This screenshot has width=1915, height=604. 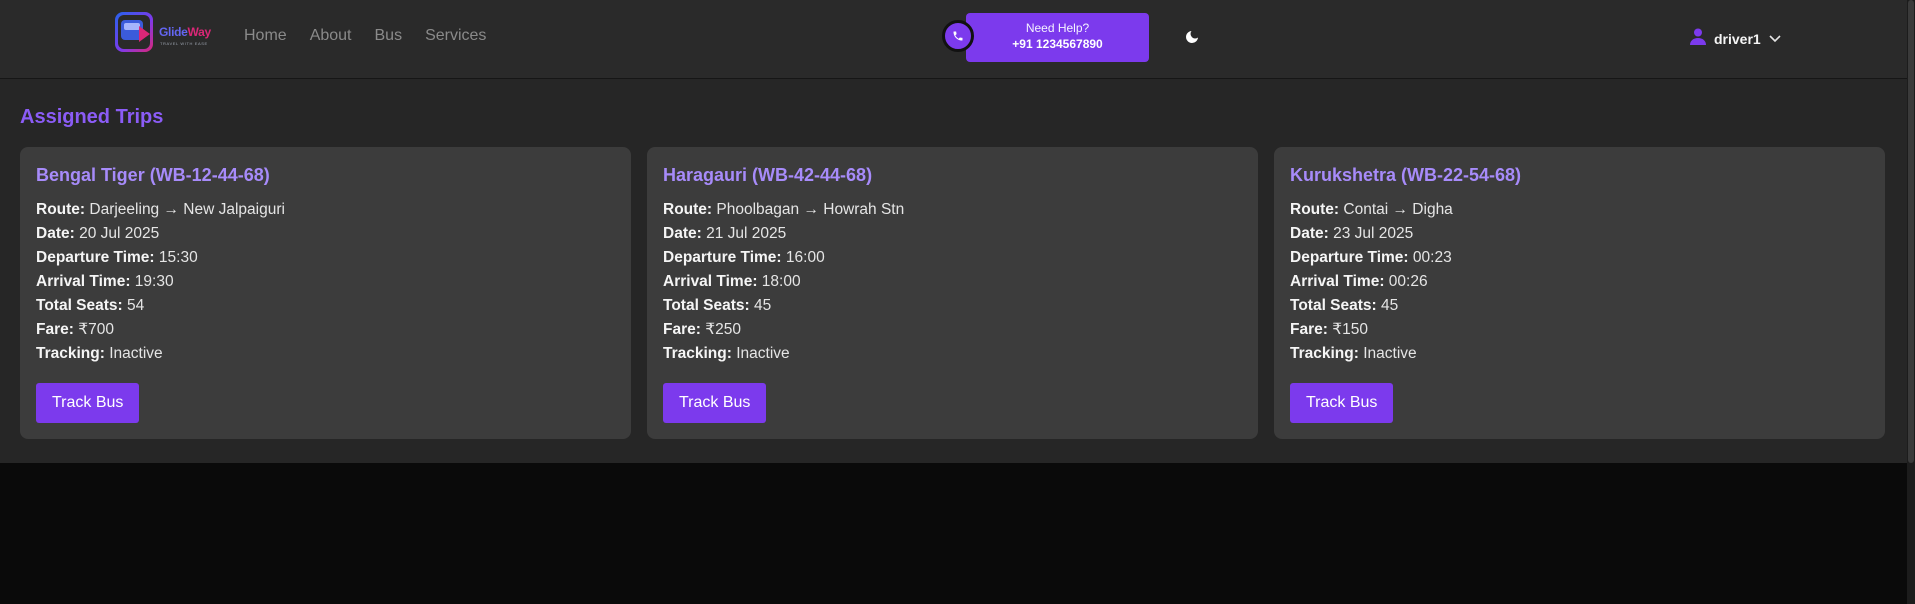 I want to click on help-phone: +91 1234567890, so click(x=1057, y=44).